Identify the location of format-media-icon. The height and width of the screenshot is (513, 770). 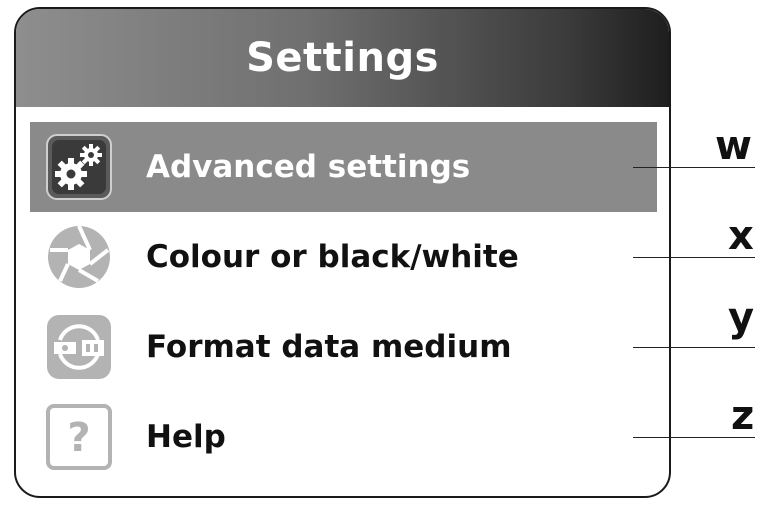
(79, 347).